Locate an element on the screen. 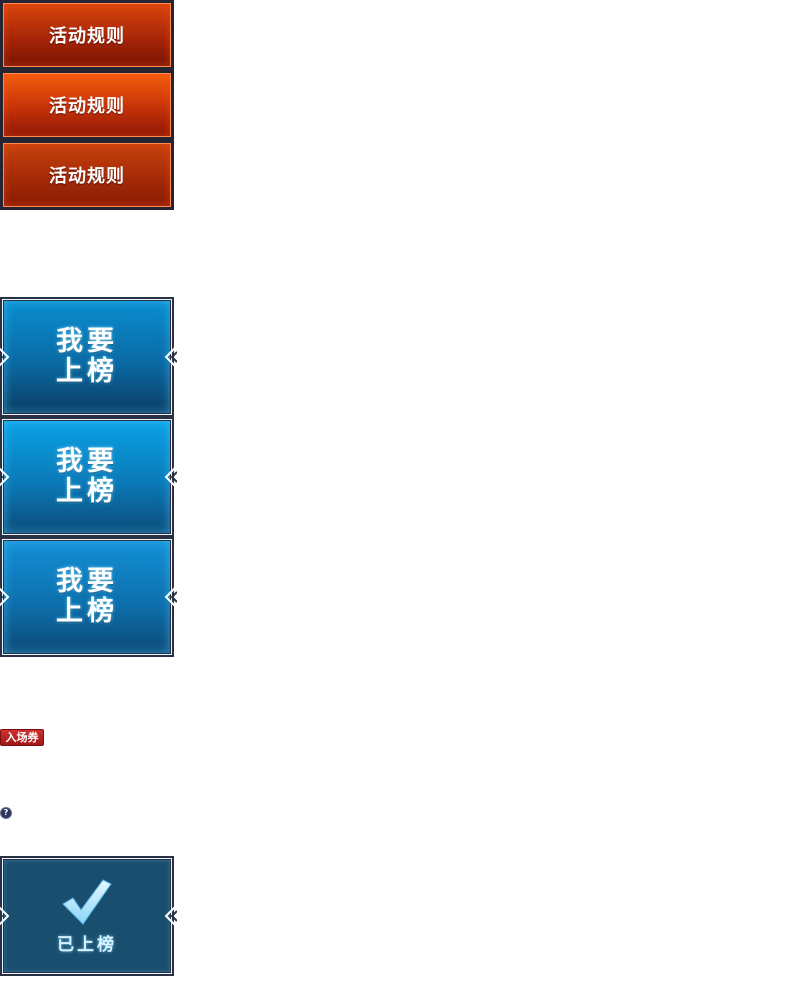 This screenshot has height=1000, width=800. rank-button-active: 我要 上榜 is located at coordinates (88, 597).